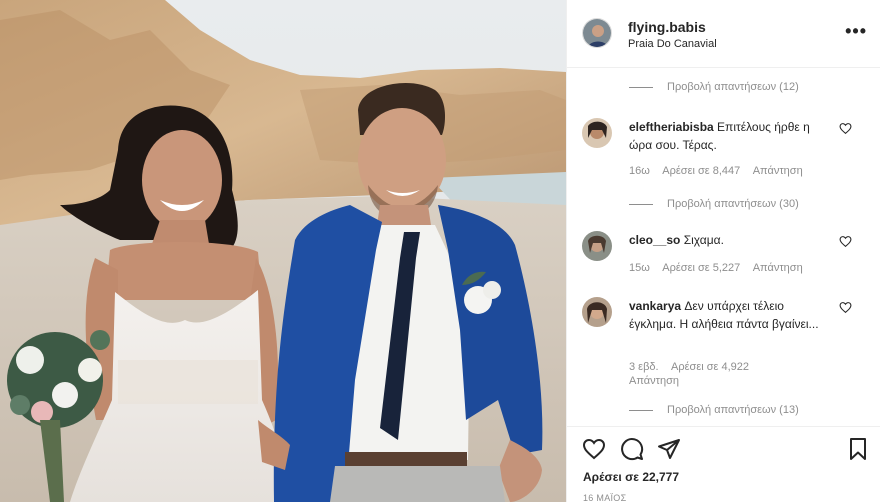  What do you see at coordinates (699, 374) in the screenshot?
I see `comment-meta: 3 εβδ. Αρέσει σε 4,922 Απάντηση` at bounding box center [699, 374].